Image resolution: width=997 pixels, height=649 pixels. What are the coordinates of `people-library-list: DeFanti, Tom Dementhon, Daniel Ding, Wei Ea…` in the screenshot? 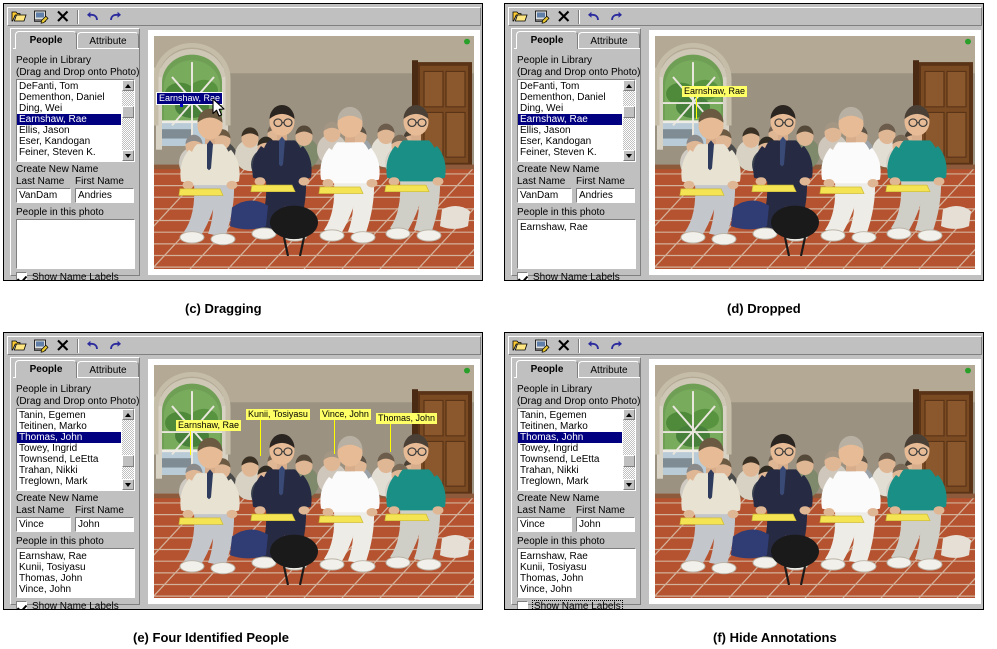 It's located at (75, 120).